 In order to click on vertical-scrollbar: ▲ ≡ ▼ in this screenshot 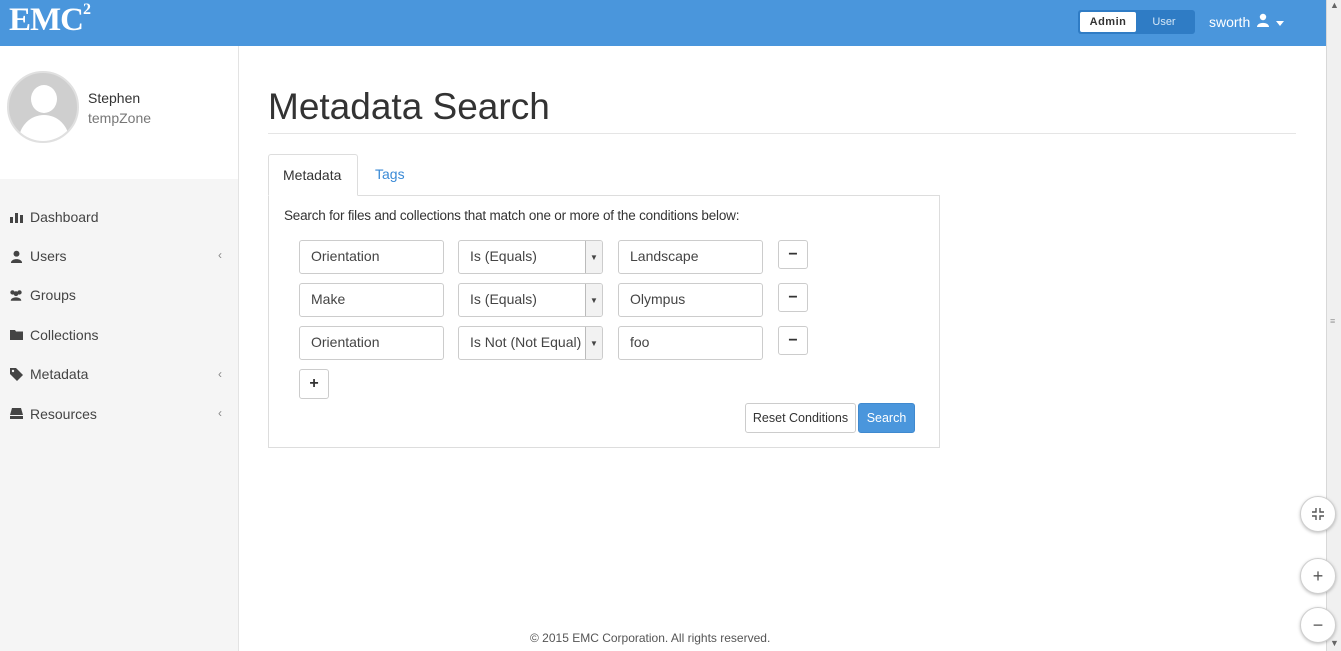, I will do `click(1333, 325)`.